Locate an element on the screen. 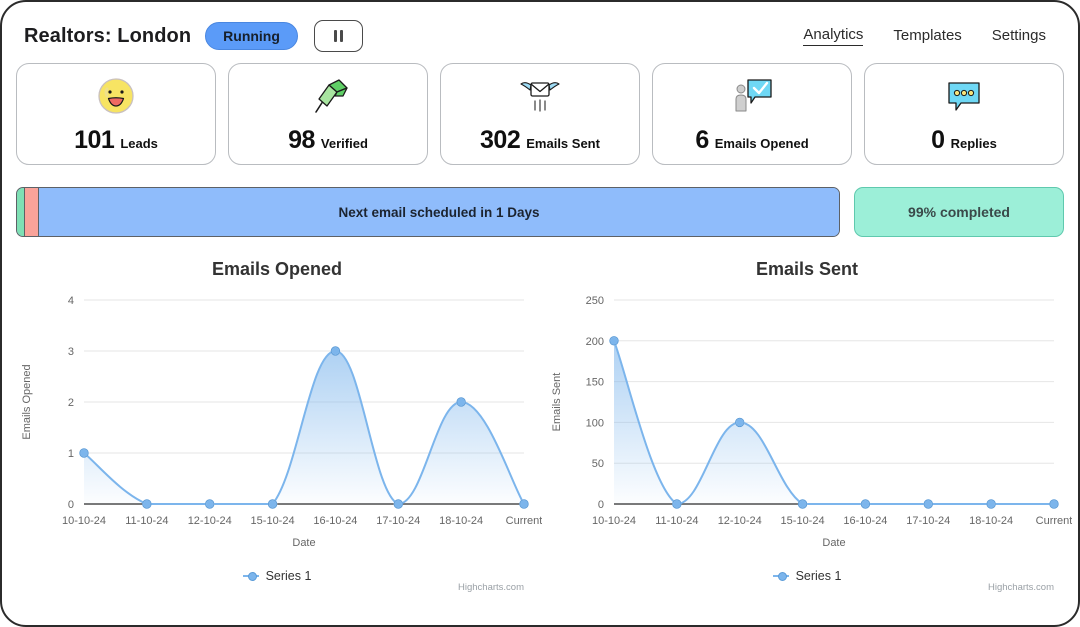  stat-label: Leads is located at coordinates (139, 143).